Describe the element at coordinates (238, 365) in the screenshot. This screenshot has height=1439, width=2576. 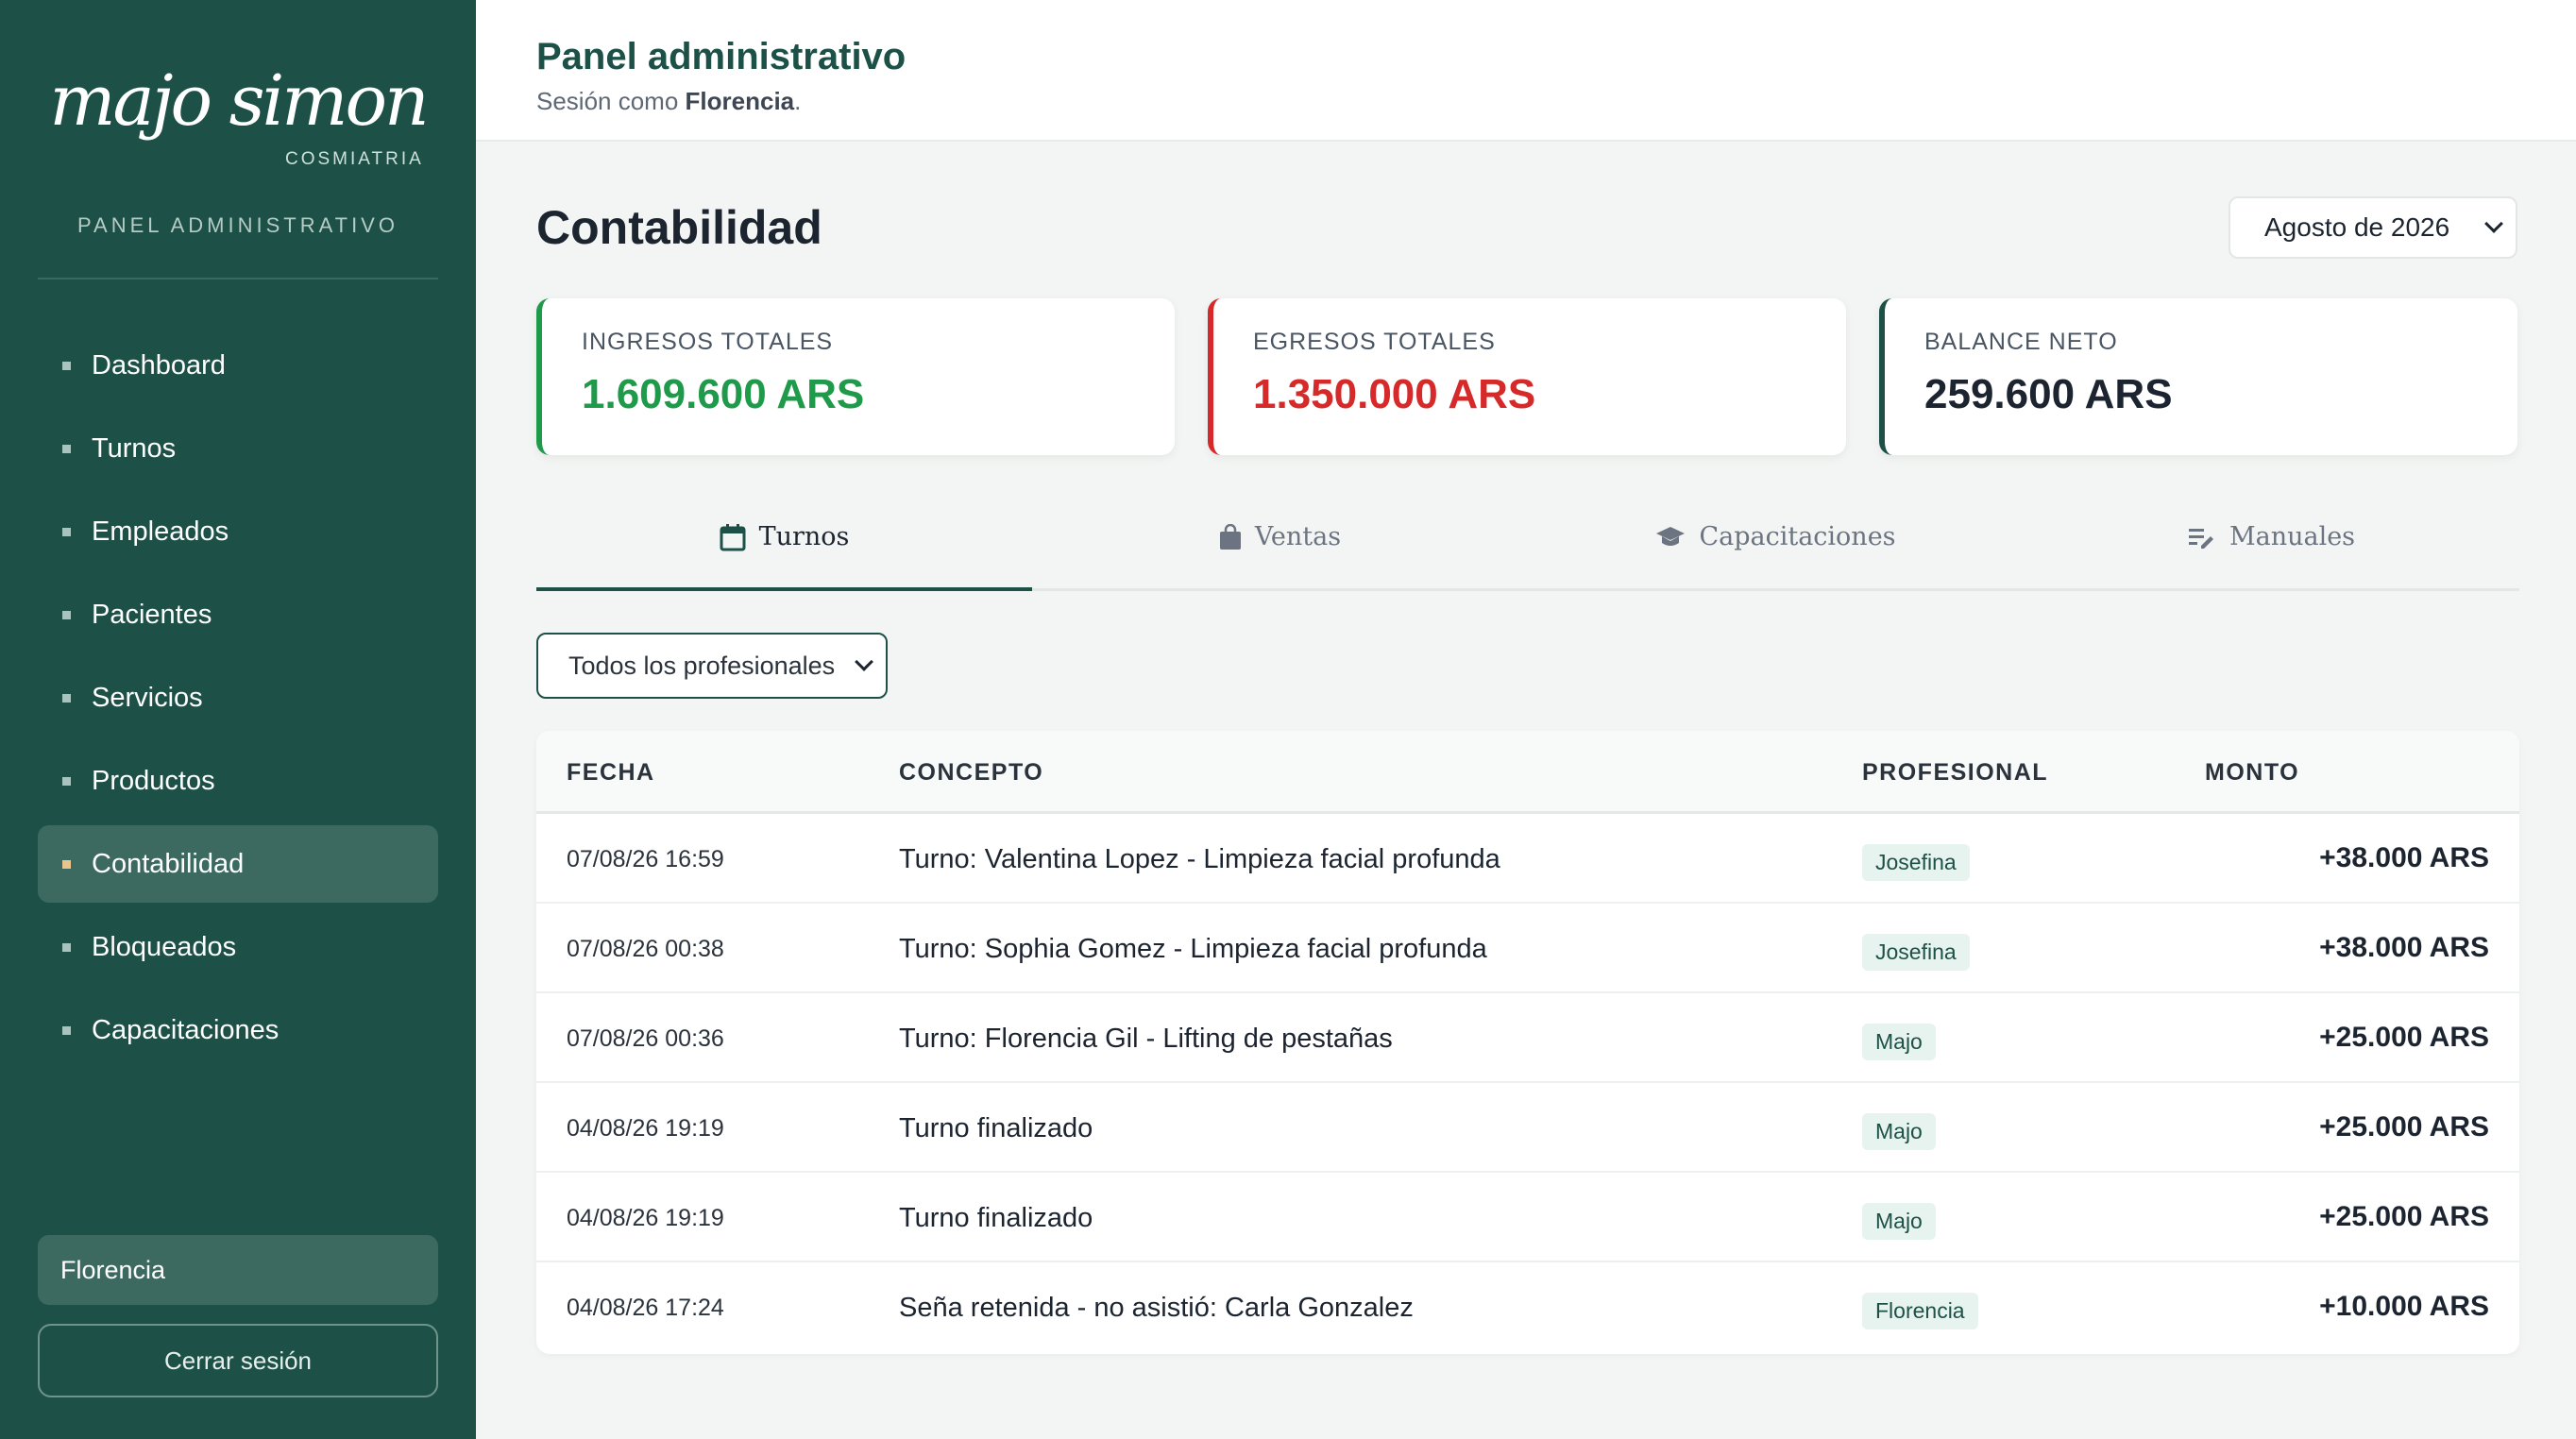
I see `sidebar-item-dashboard: Dashboard` at that location.